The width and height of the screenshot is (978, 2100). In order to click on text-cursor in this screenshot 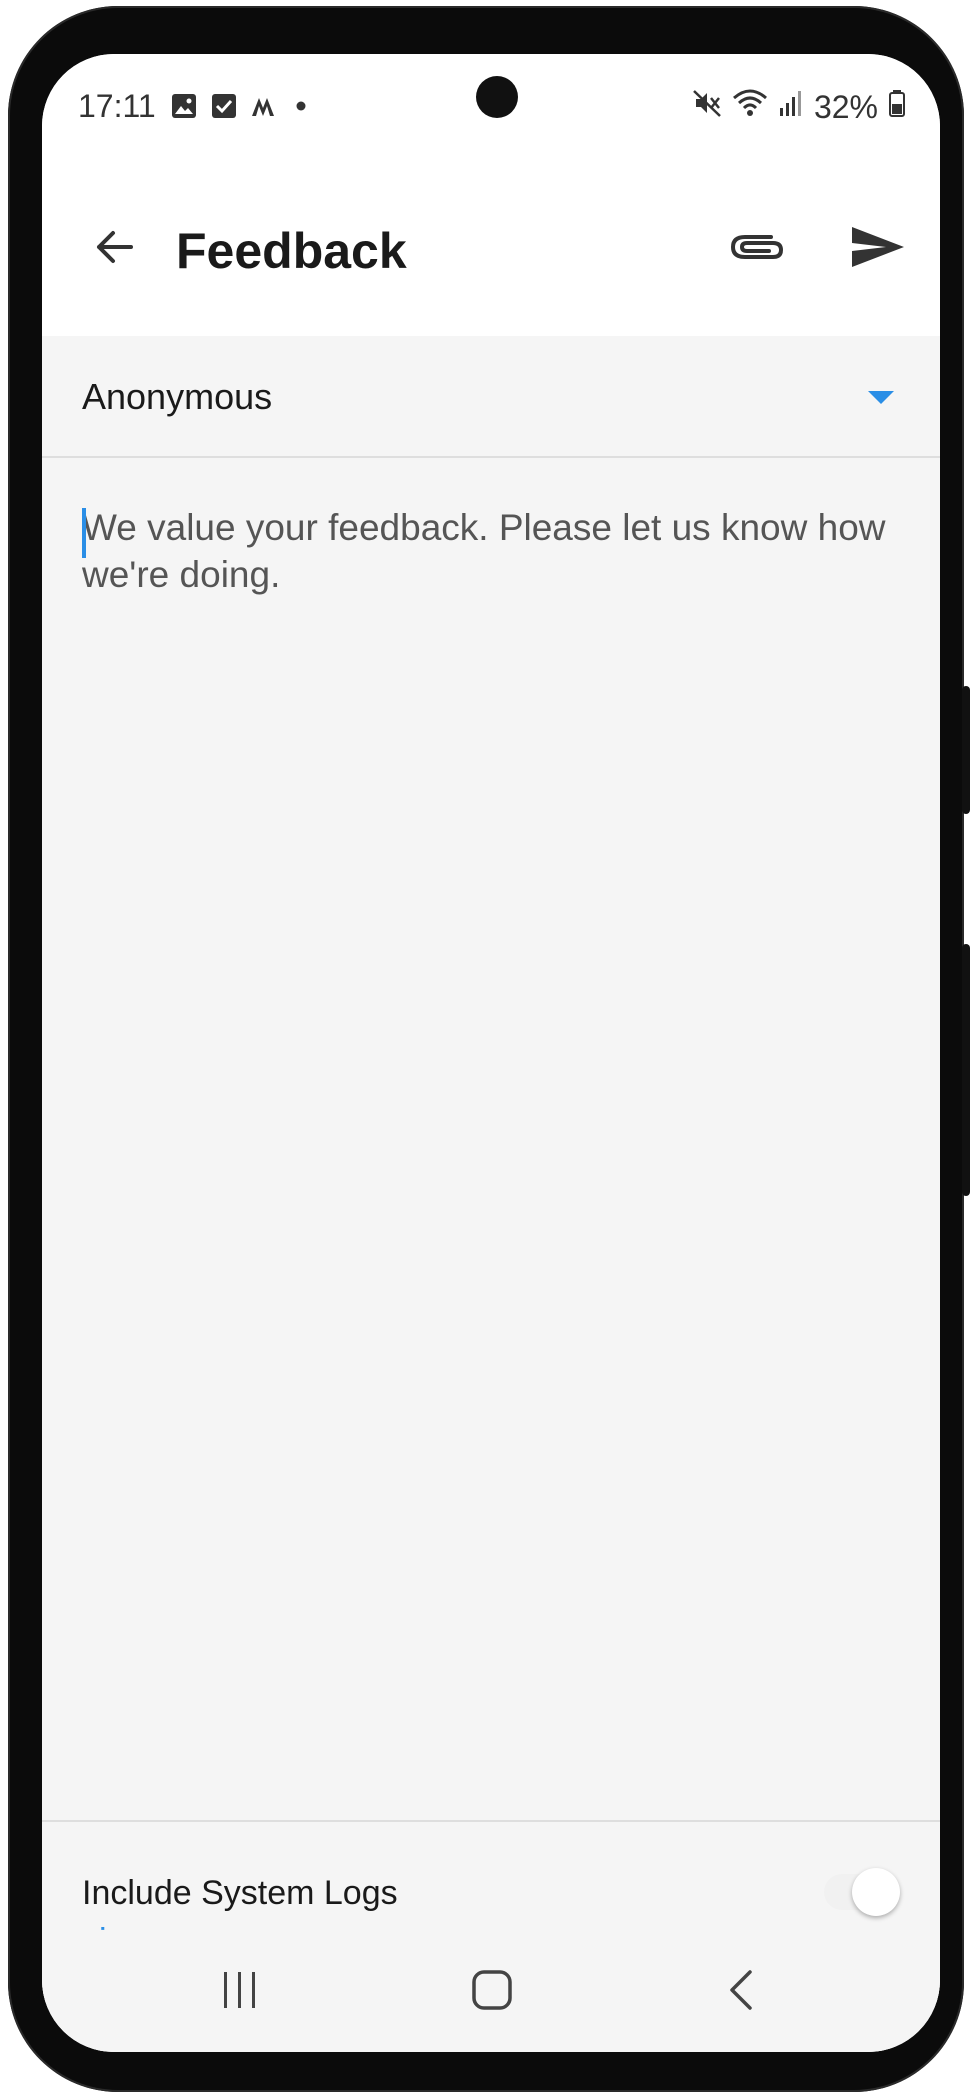, I will do `click(84, 533)`.